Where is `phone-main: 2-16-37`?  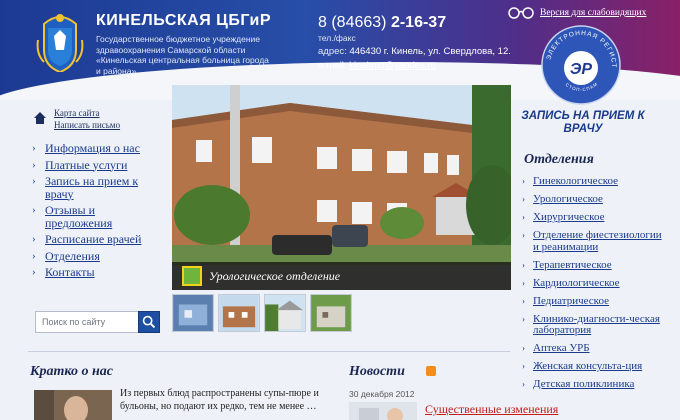
phone-main: 2-16-37 is located at coordinates (418, 22).